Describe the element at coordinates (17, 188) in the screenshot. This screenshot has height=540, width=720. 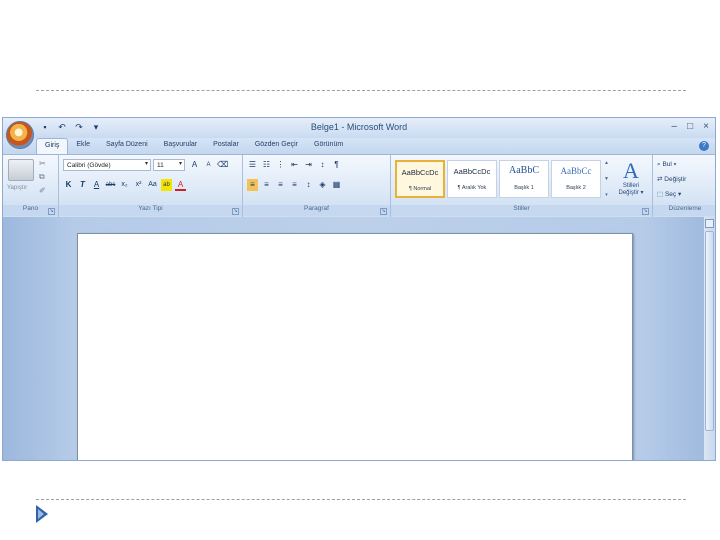
I see `paste-label: Yapıştır` at that location.